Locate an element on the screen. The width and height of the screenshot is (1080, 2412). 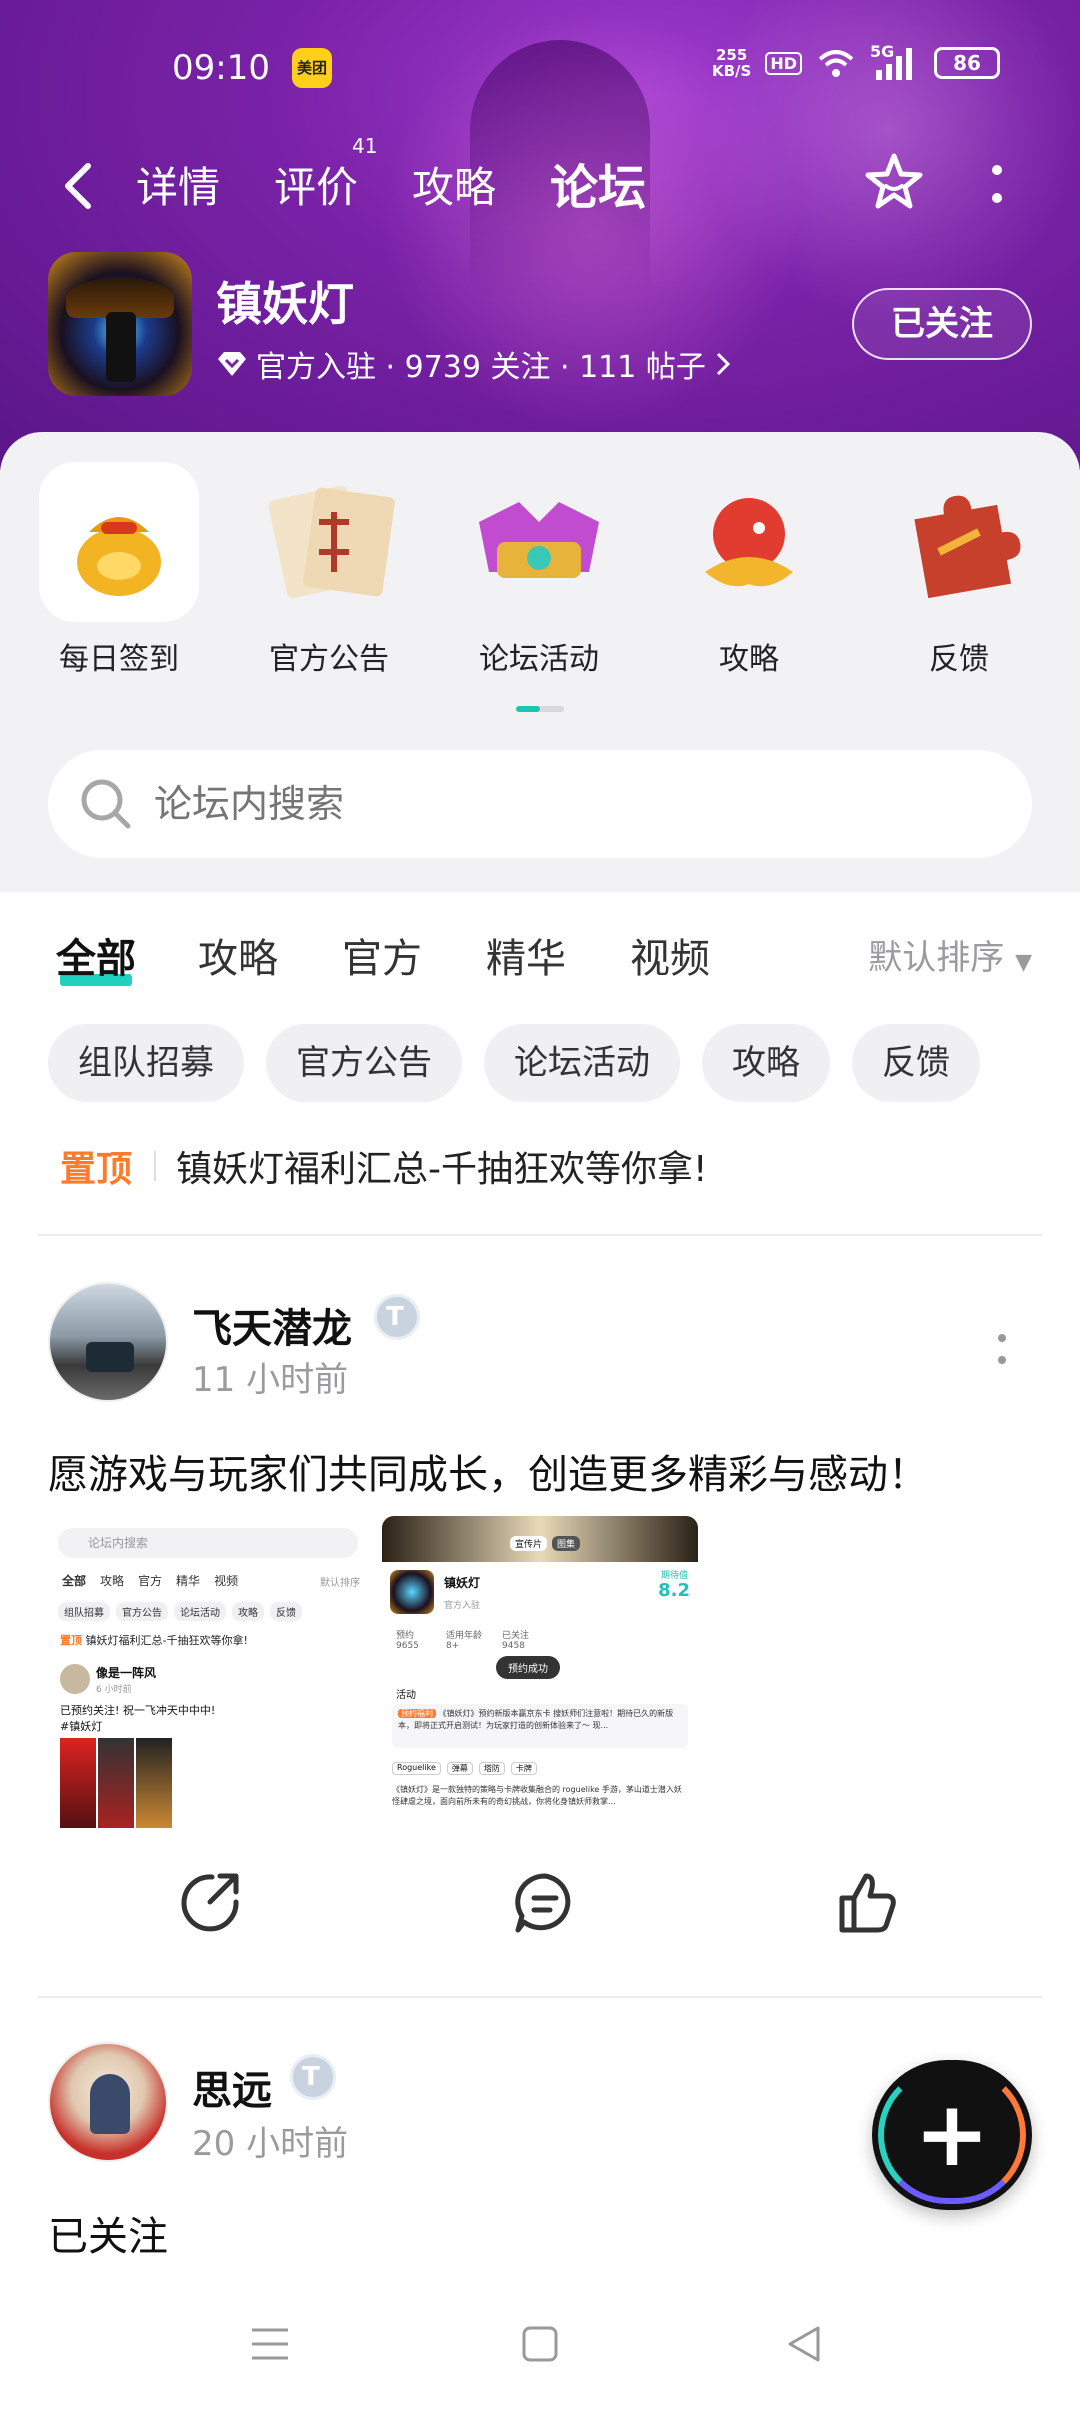
filter-tab-featured: 精华 is located at coordinates (526, 955).